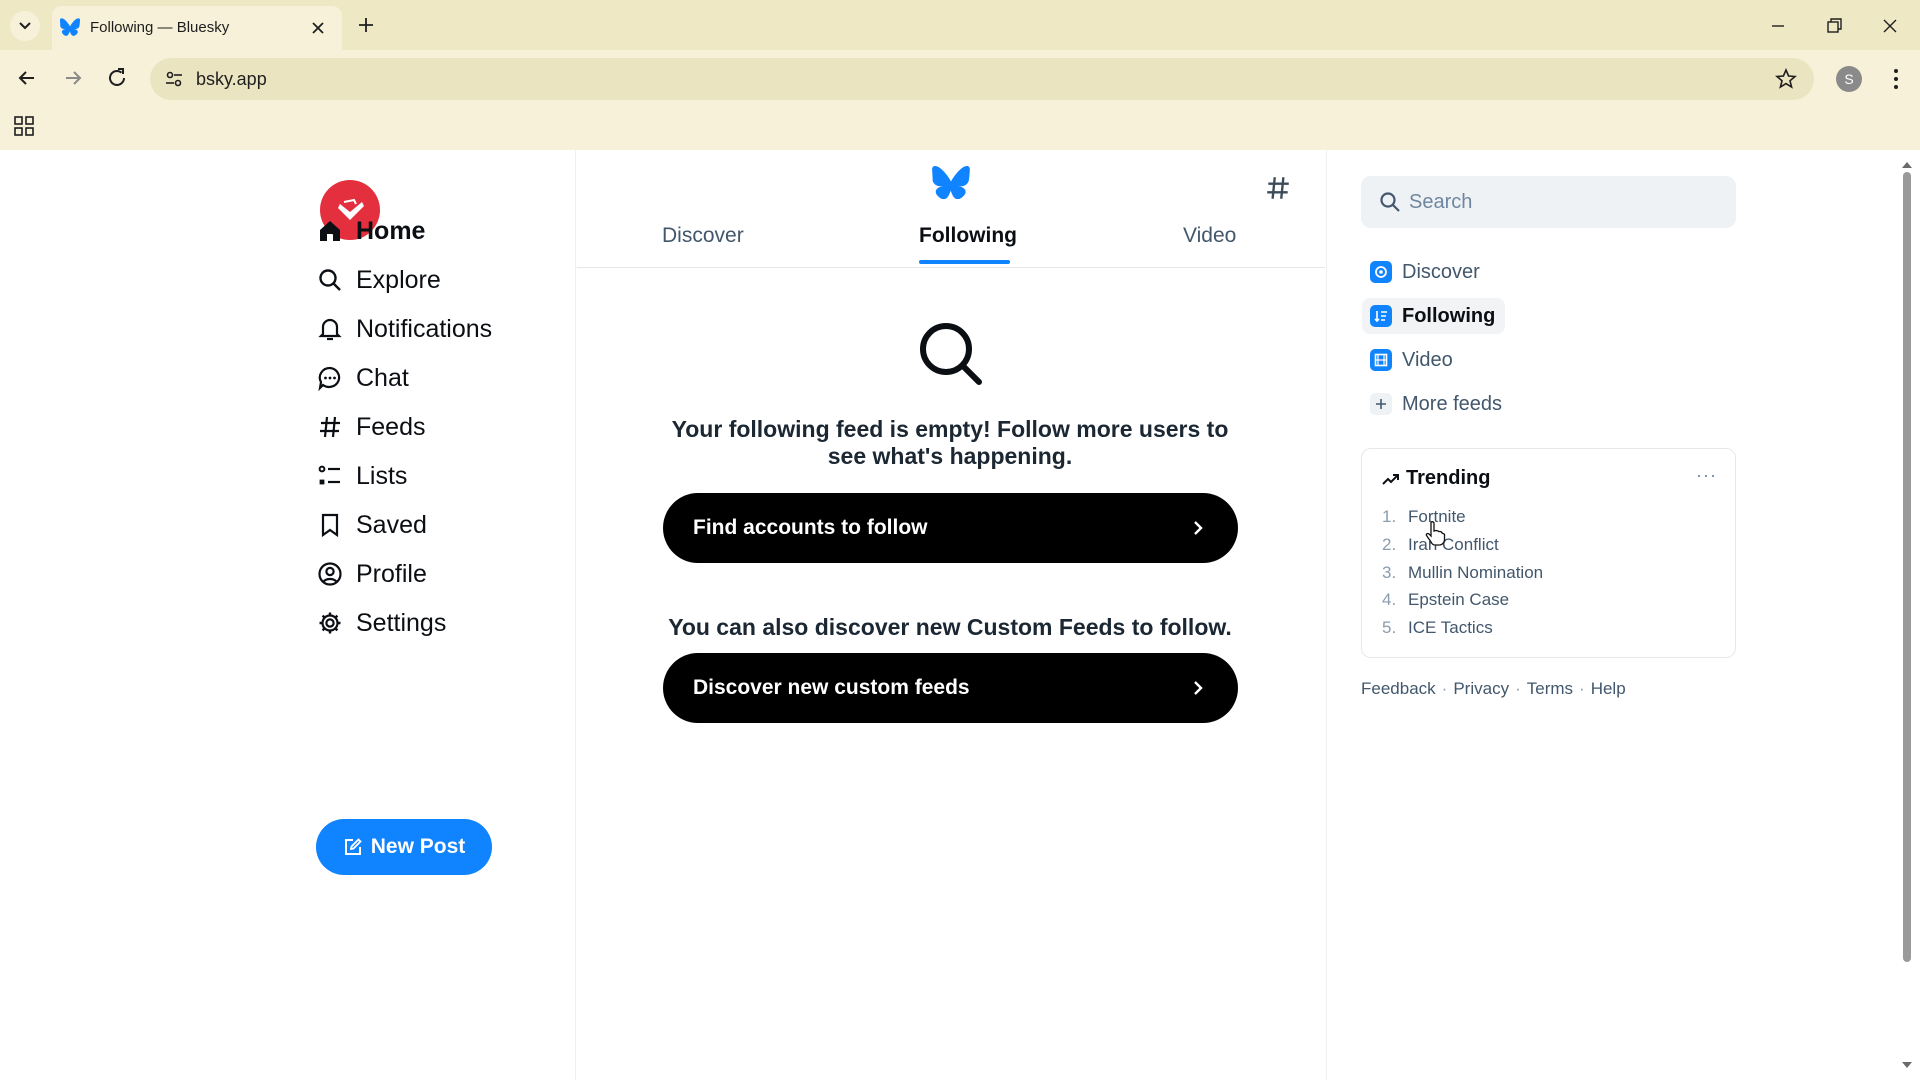 Image resolution: width=1920 pixels, height=1080 pixels. What do you see at coordinates (1398, 688) in the screenshot?
I see `footer-feedback-link: Feedback` at bounding box center [1398, 688].